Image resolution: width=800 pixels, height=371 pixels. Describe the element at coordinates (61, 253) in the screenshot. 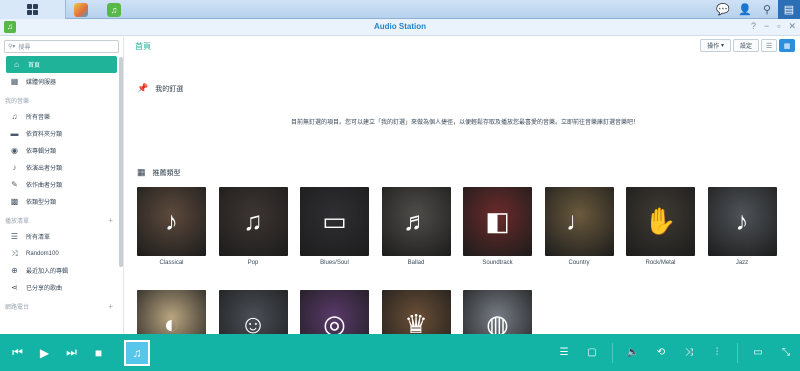

I see `sidebar-item-random100: ⤨ Random100` at that location.